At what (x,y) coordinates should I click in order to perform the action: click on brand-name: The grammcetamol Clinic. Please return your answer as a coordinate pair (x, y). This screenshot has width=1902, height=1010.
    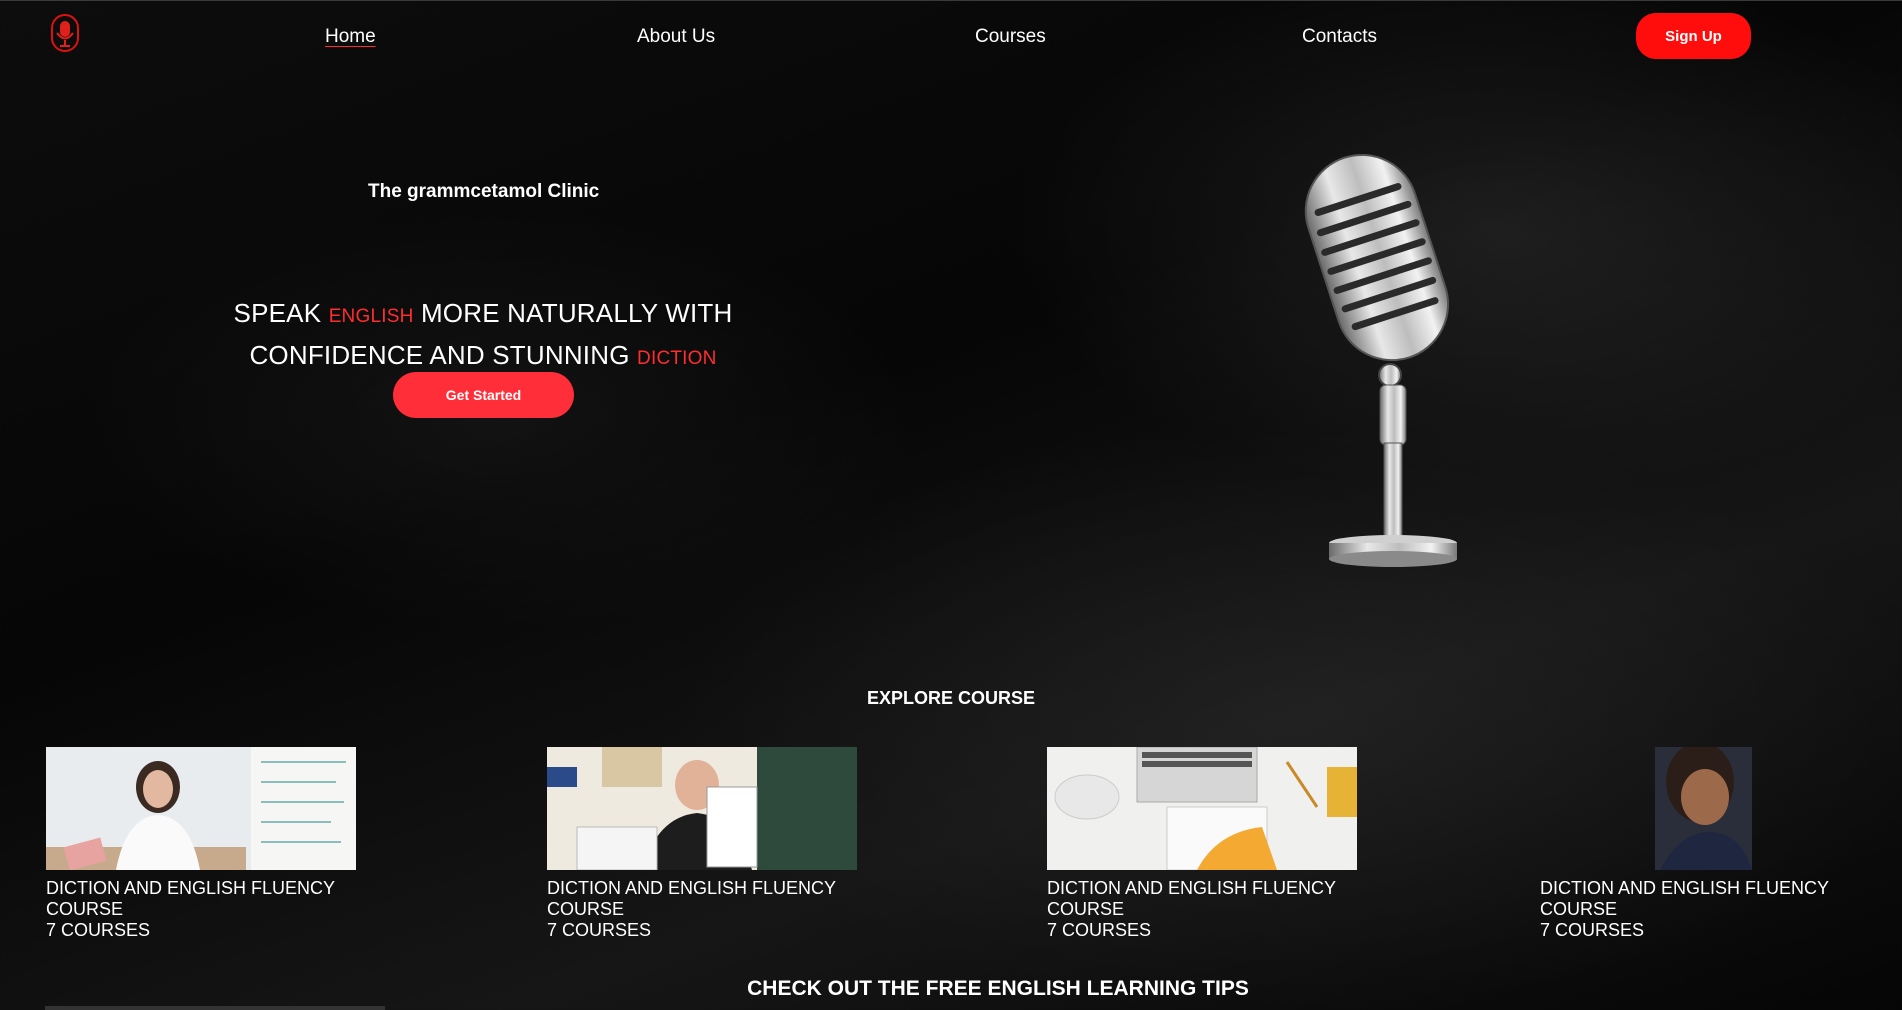
    Looking at the image, I should click on (484, 191).